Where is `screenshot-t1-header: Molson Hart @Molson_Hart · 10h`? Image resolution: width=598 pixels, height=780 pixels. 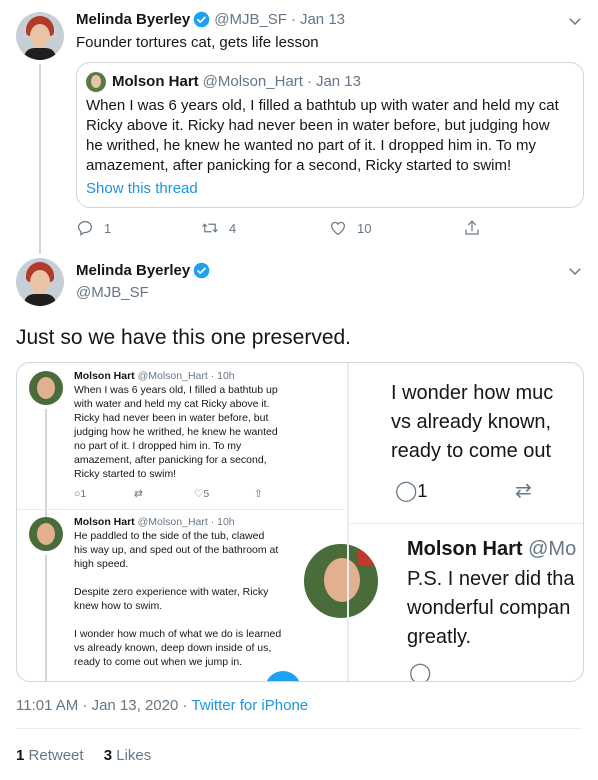 screenshot-t1-header: Molson Hart @Molson_Hart · 10h is located at coordinates (154, 376).